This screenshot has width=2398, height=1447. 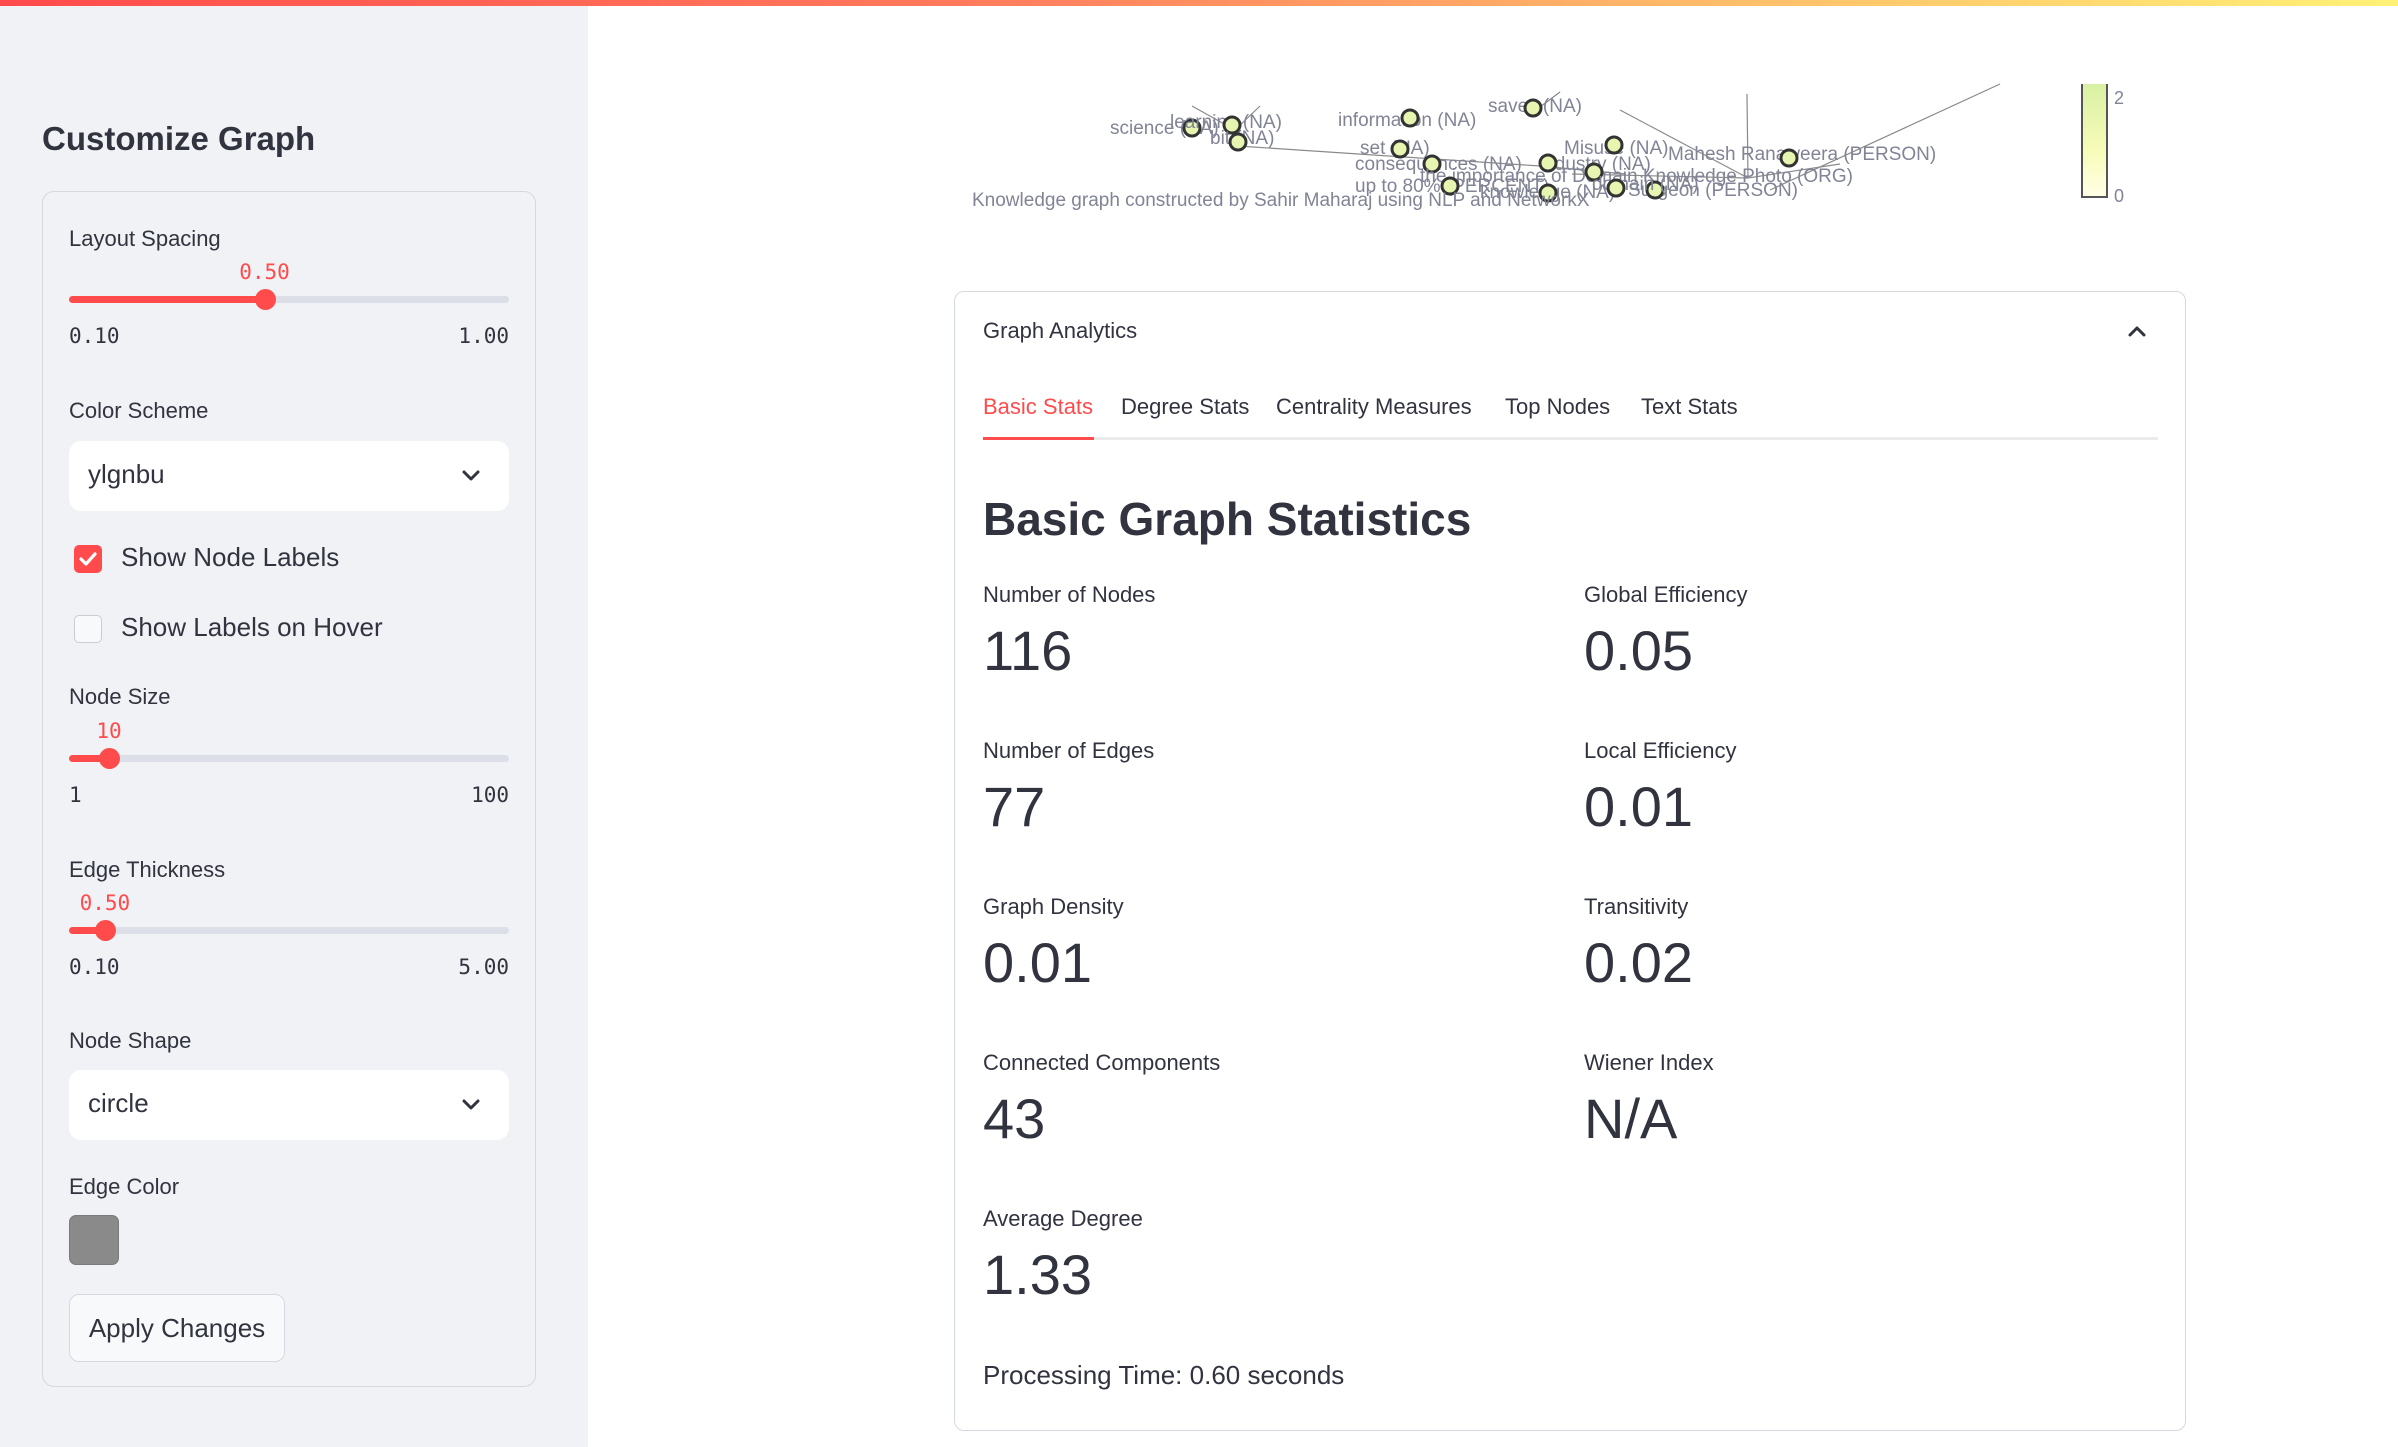 What do you see at coordinates (2119, 196) in the screenshot?
I see `colorbar-tick-min: 0` at bounding box center [2119, 196].